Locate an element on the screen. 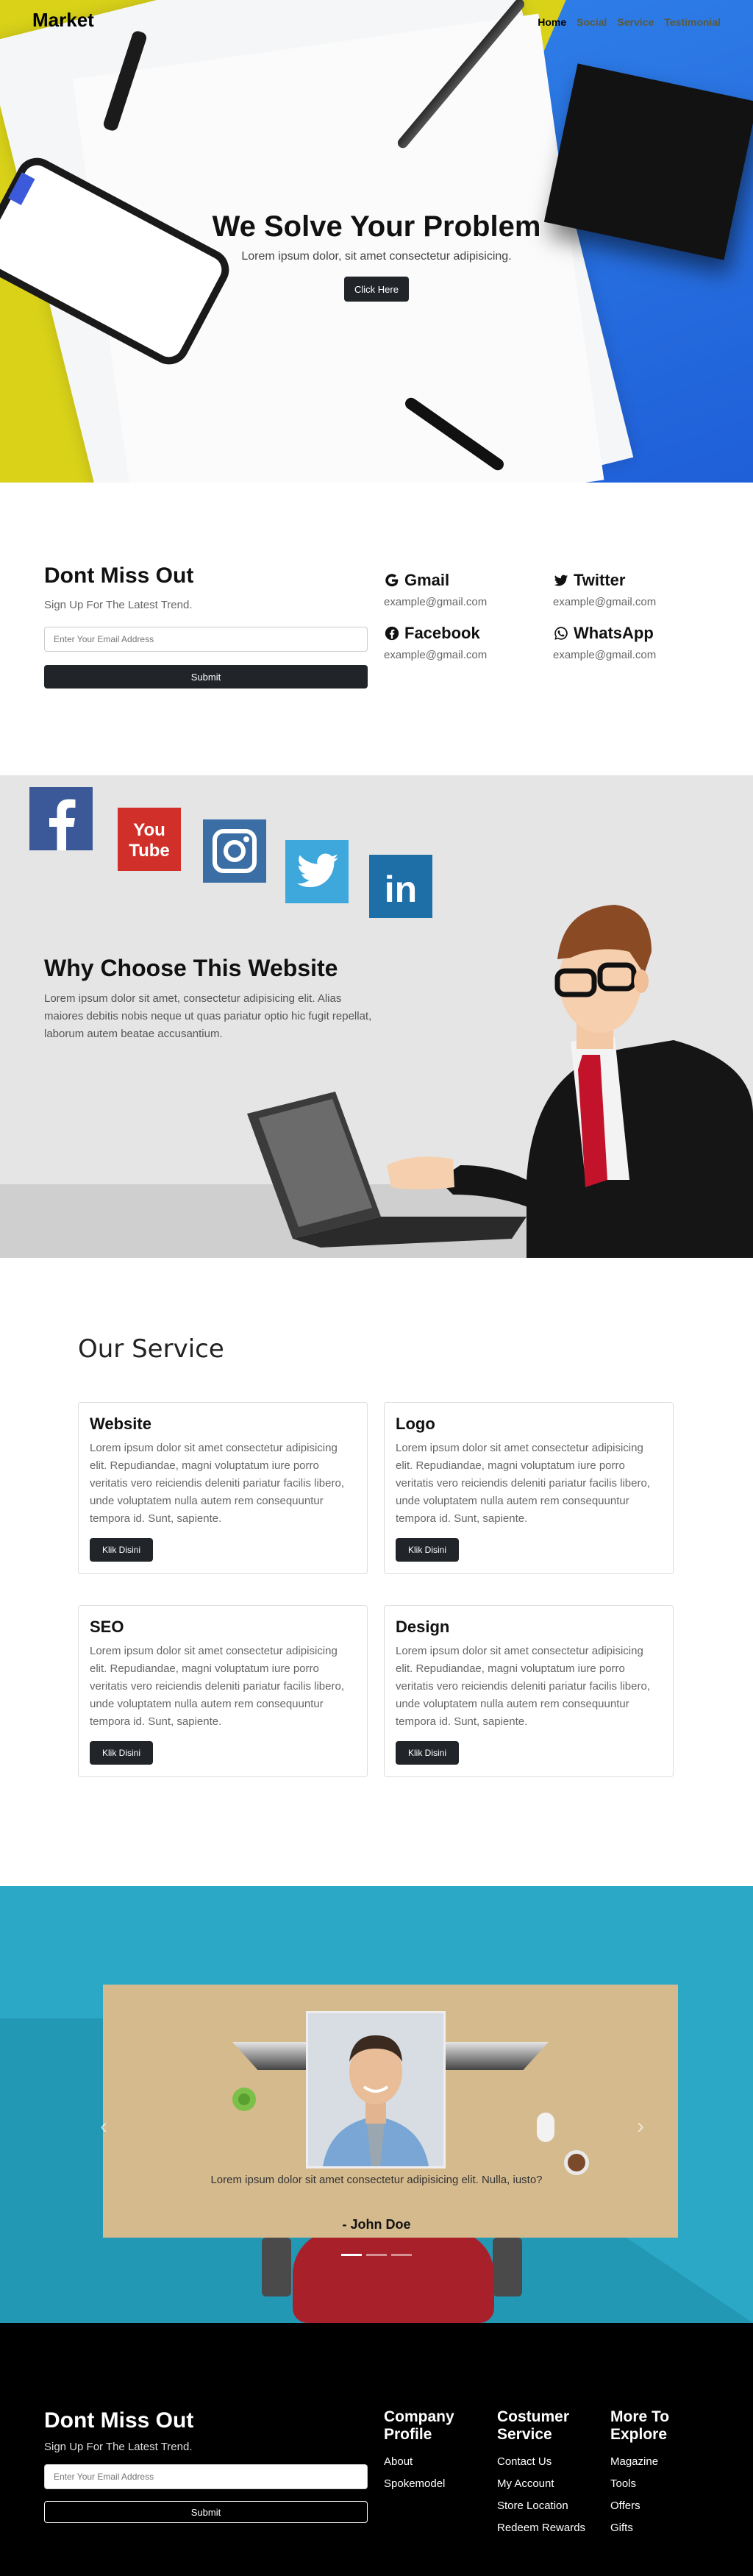  brand-logo: Market is located at coordinates (63, 20).